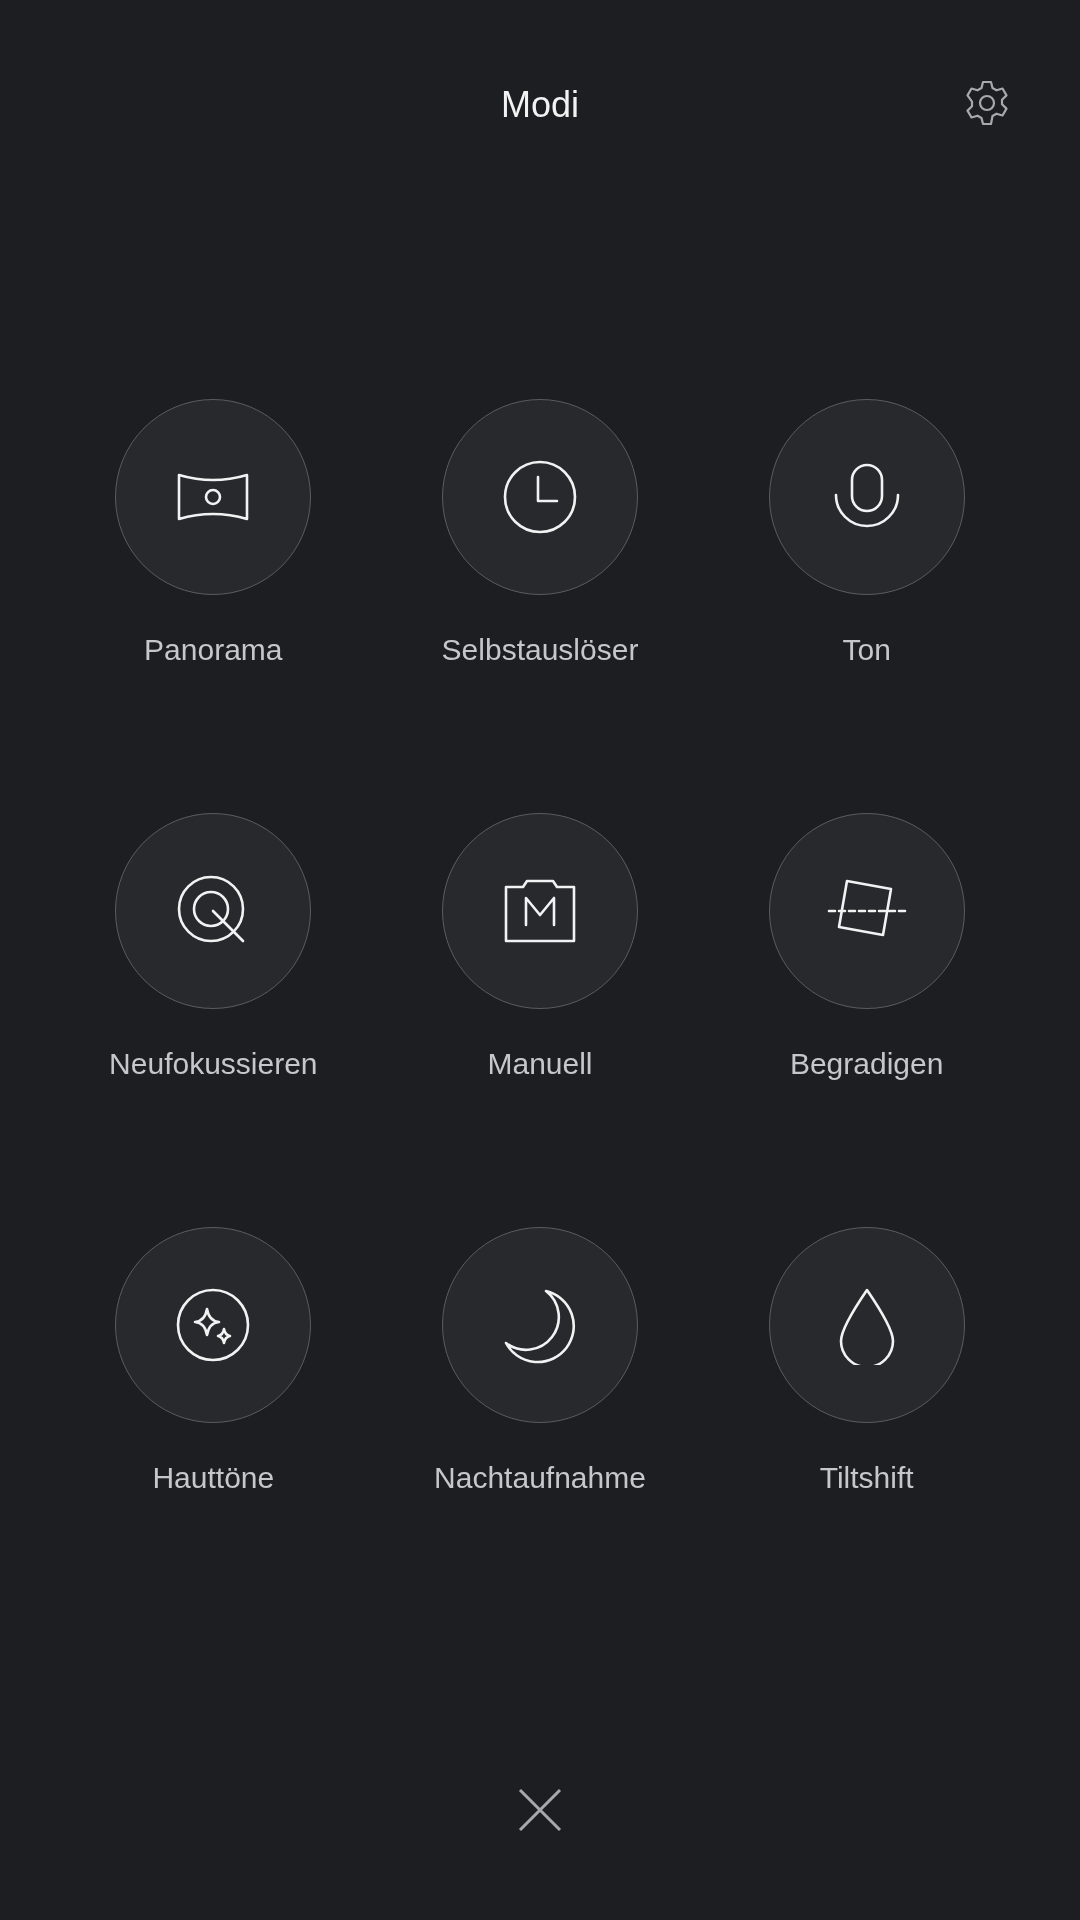  I want to click on mode-label: Ton, so click(866, 650).